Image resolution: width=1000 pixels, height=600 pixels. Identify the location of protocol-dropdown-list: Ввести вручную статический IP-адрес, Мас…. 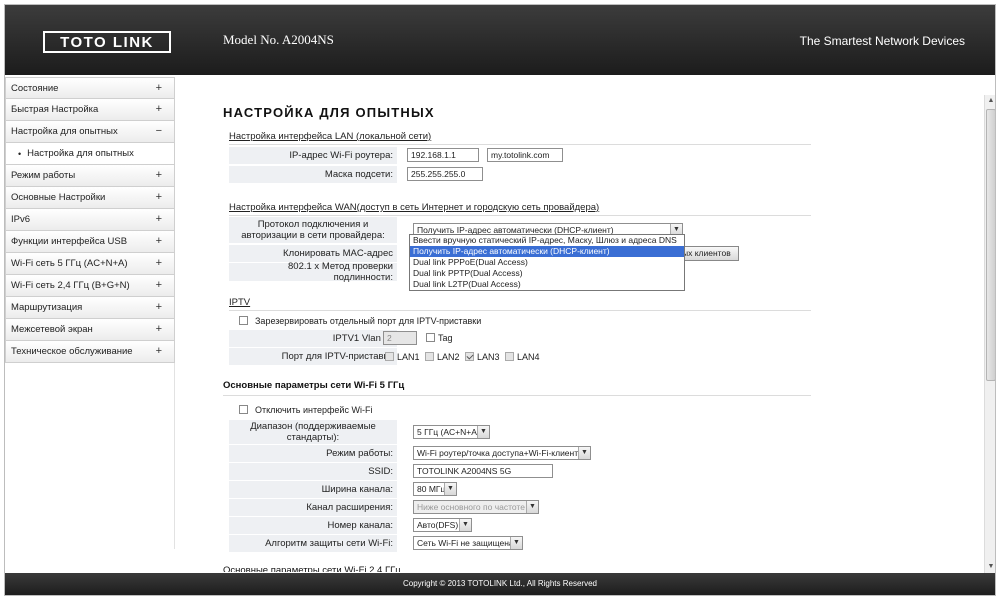
(547, 262).